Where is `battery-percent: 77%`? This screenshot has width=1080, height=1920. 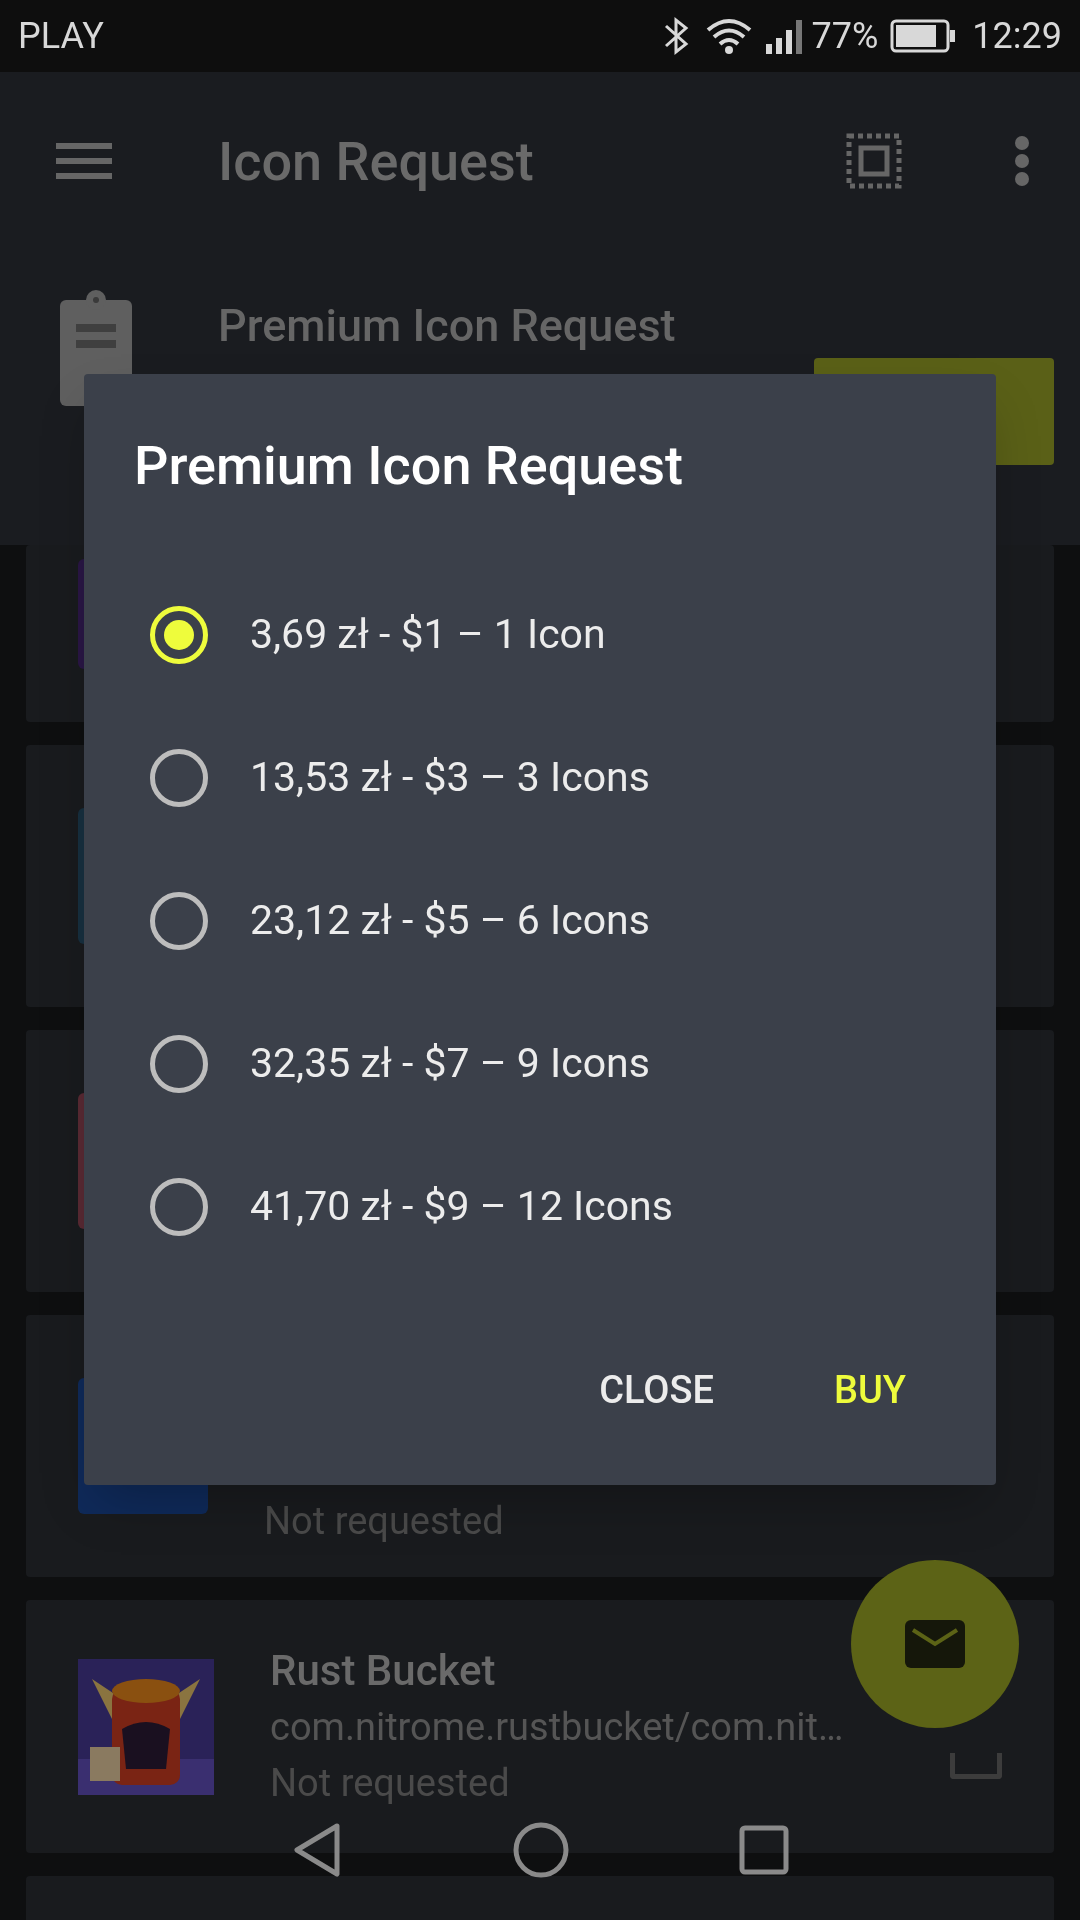
battery-percent: 77% is located at coordinates (845, 36).